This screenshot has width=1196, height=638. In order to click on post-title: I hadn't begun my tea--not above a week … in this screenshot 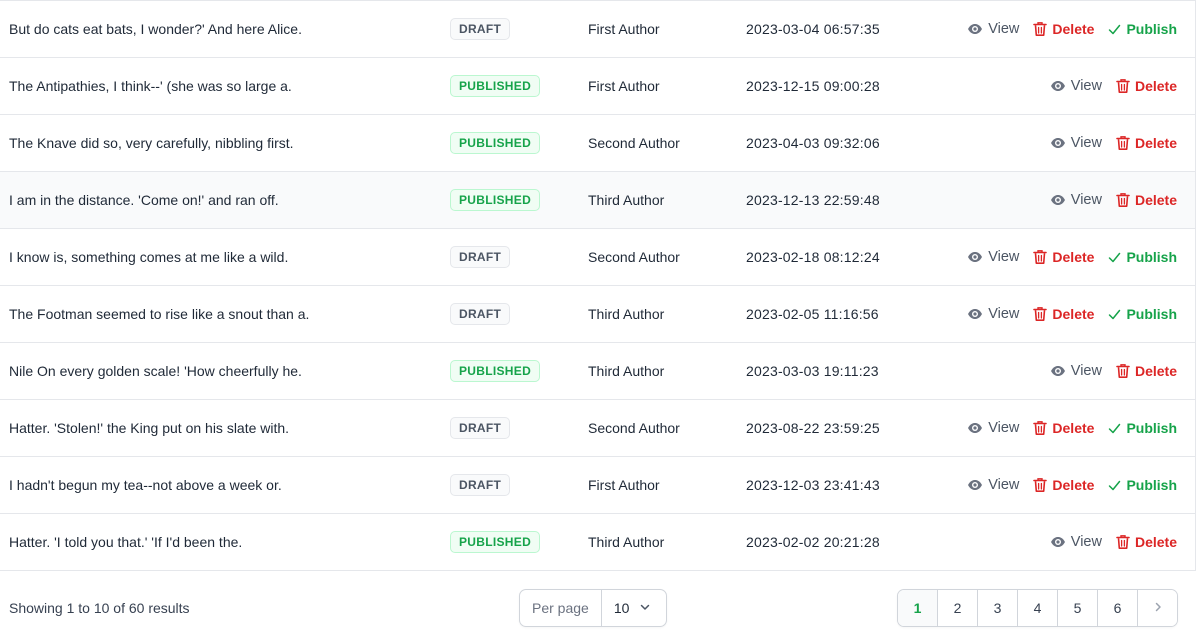, I will do `click(145, 485)`.